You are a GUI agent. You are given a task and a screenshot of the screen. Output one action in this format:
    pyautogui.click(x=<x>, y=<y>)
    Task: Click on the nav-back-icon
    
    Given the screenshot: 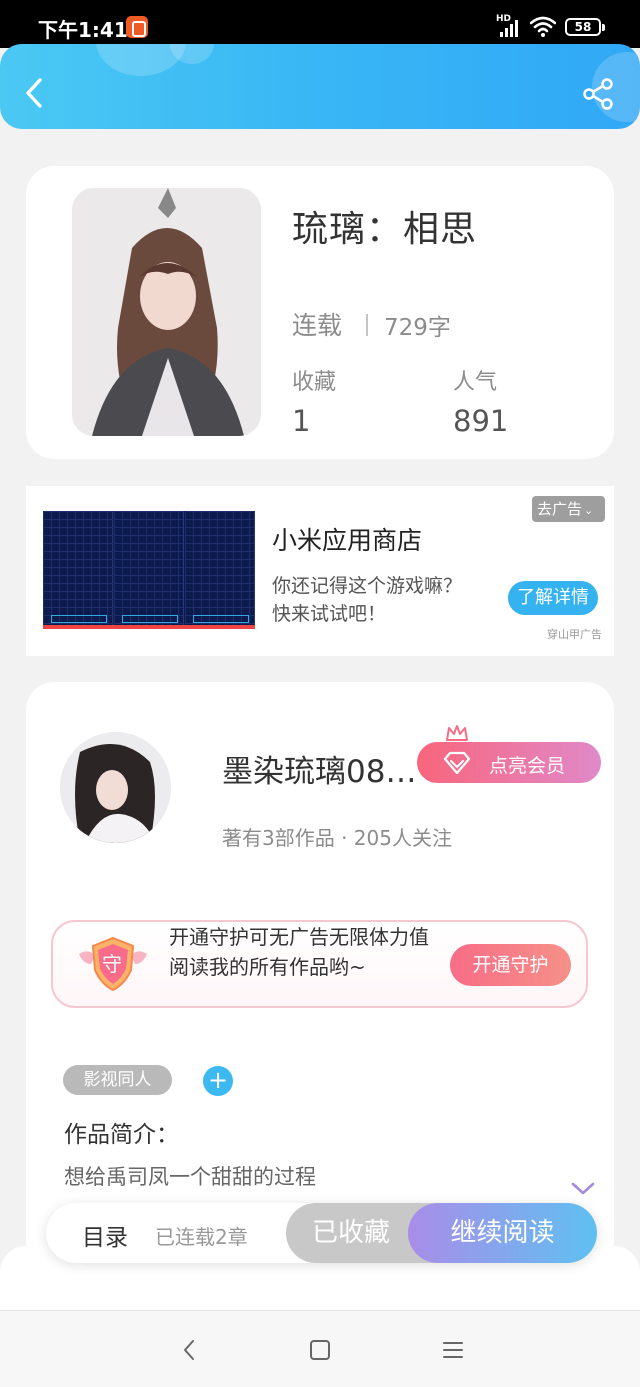 What is the action you would take?
    pyautogui.click(x=190, y=1350)
    